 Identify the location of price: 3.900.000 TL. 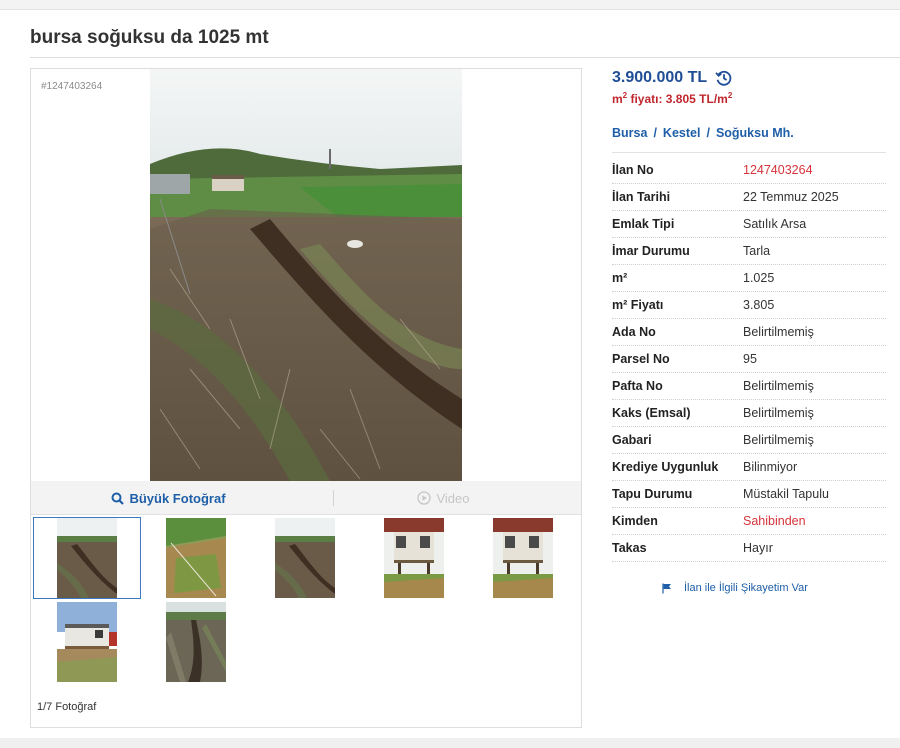
(672, 78).